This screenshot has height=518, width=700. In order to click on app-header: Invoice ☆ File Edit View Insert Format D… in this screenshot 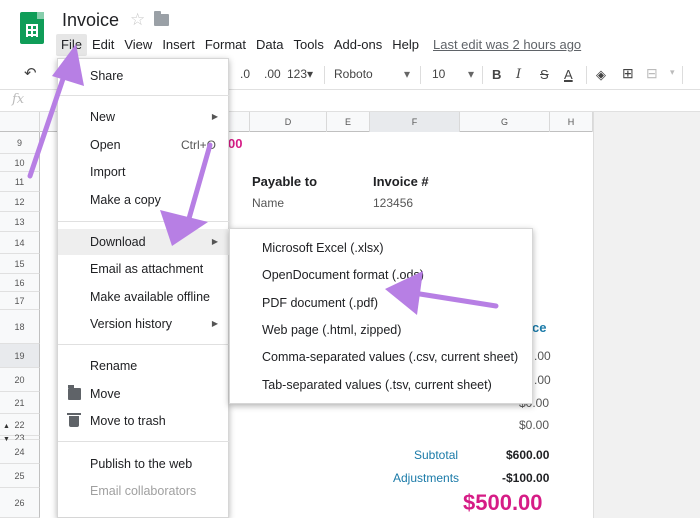, I will do `click(350, 29)`.